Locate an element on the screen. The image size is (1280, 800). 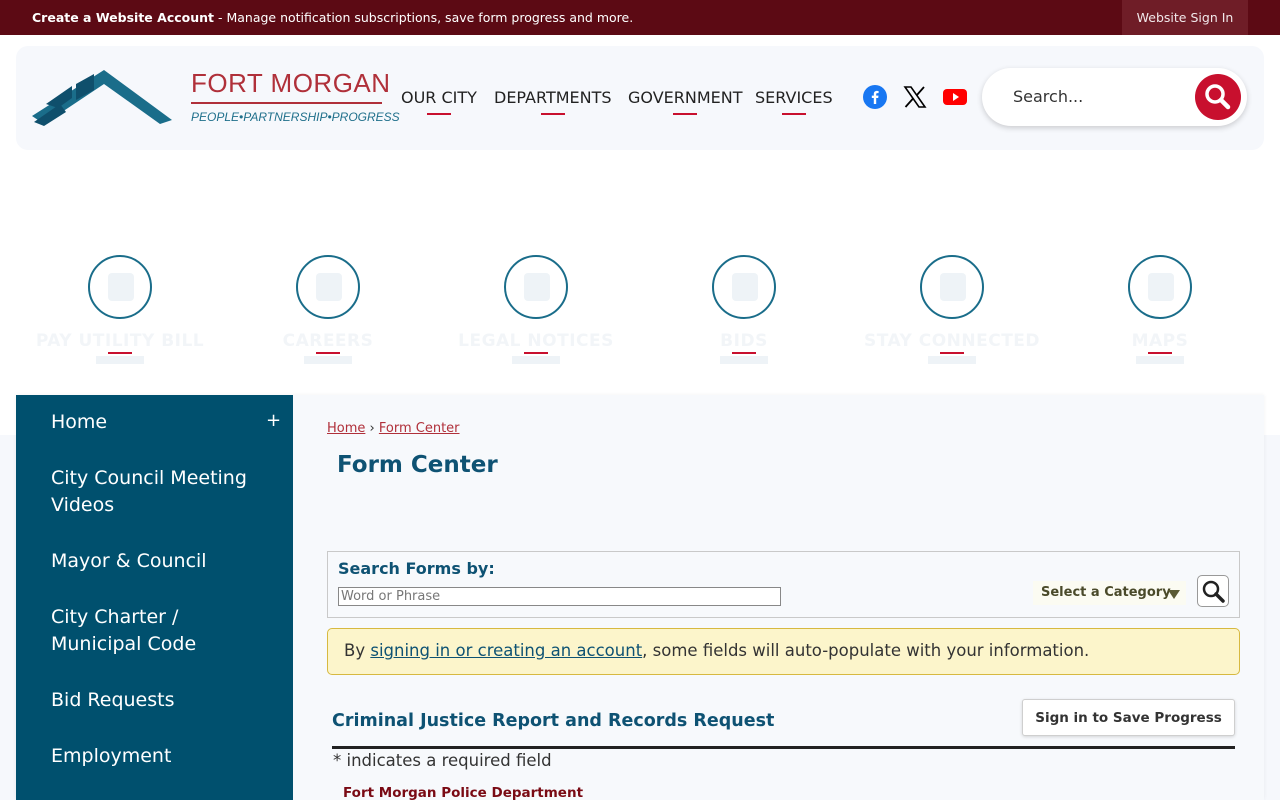
sidebar-item-home: Home is located at coordinates (161, 422).